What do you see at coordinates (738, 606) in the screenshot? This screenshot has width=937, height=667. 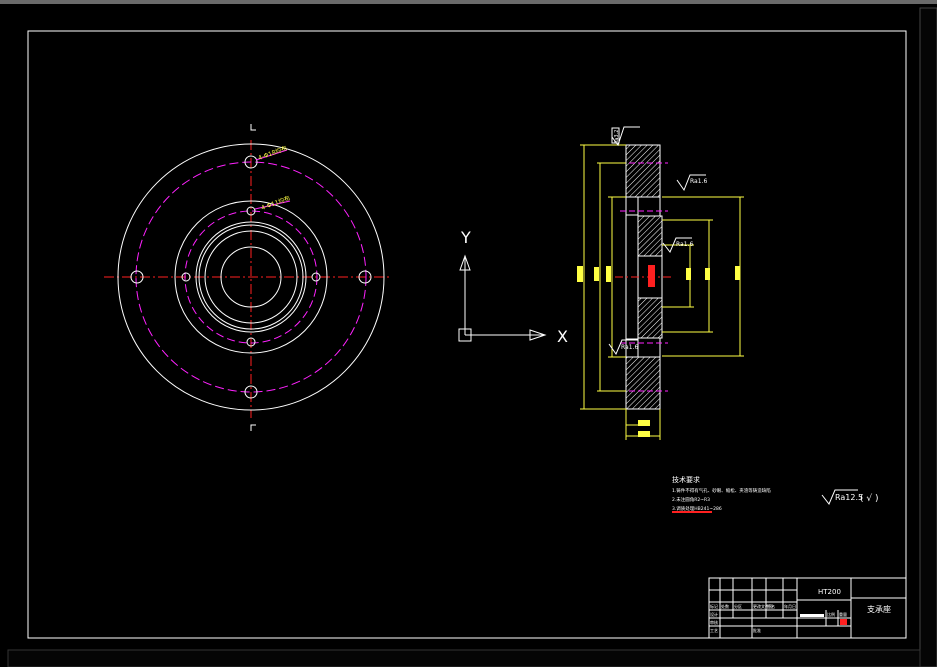 I see `tb-row-label: 分区` at bounding box center [738, 606].